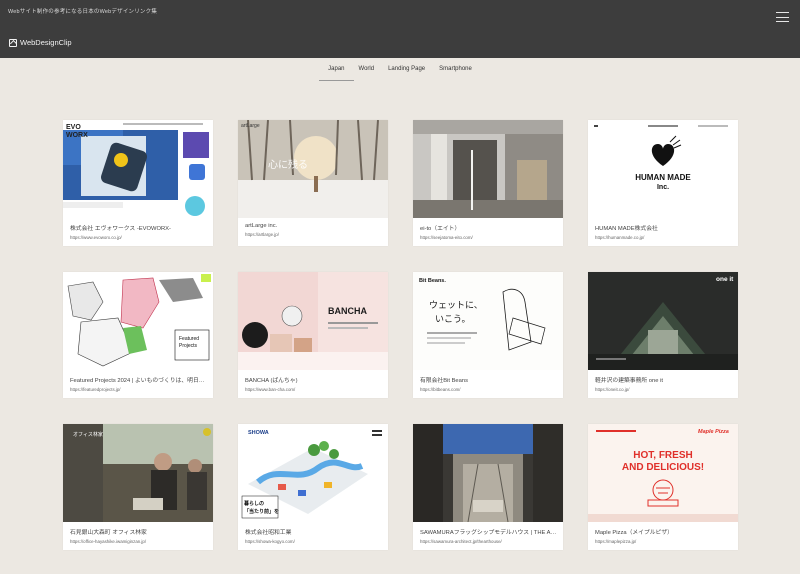 The height and width of the screenshot is (574, 800). Describe the element at coordinates (367, 70) in the screenshot. I see `tab-world: World` at that location.